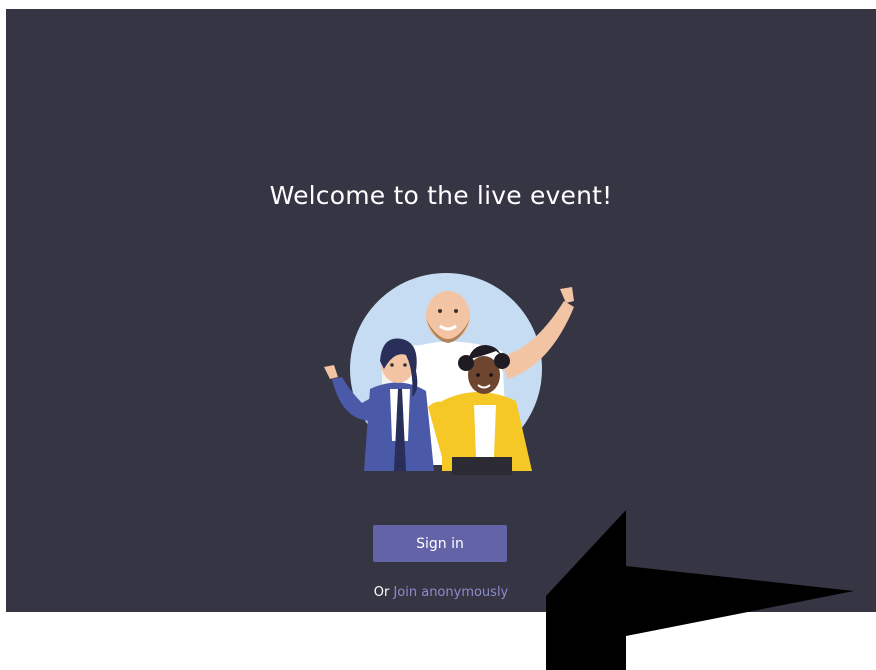 Image resolution: width=876 pixels, height=670 pixels. Describe the element at coordinates (381, 592) in the screenshot. I see `or-prefix-text: Or` at that location.